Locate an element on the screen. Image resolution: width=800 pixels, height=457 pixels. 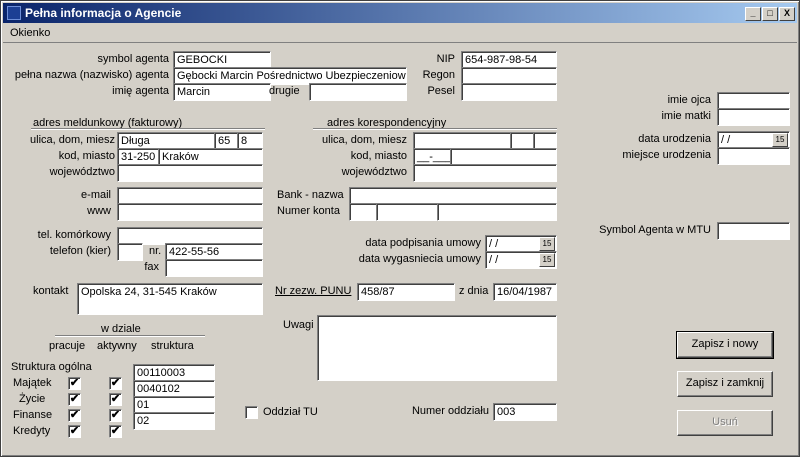
second-name-label: drugie is located at coordinates (284, 91).